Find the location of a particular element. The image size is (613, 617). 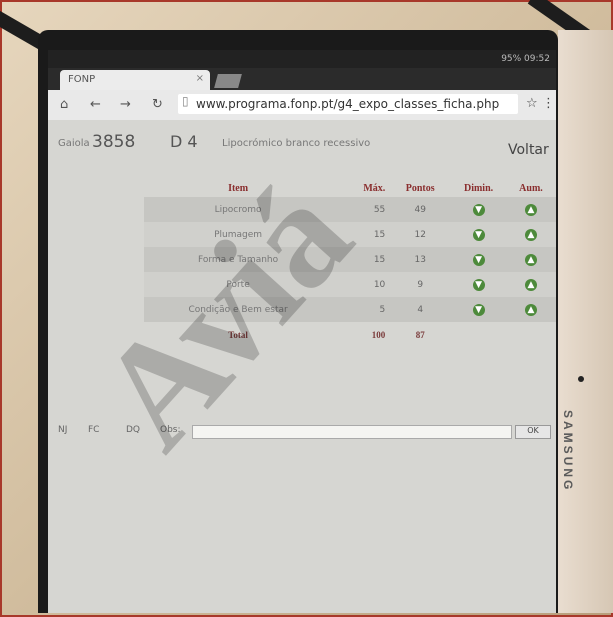

reload-icon: ↻ is located at coordinates (157, 104).